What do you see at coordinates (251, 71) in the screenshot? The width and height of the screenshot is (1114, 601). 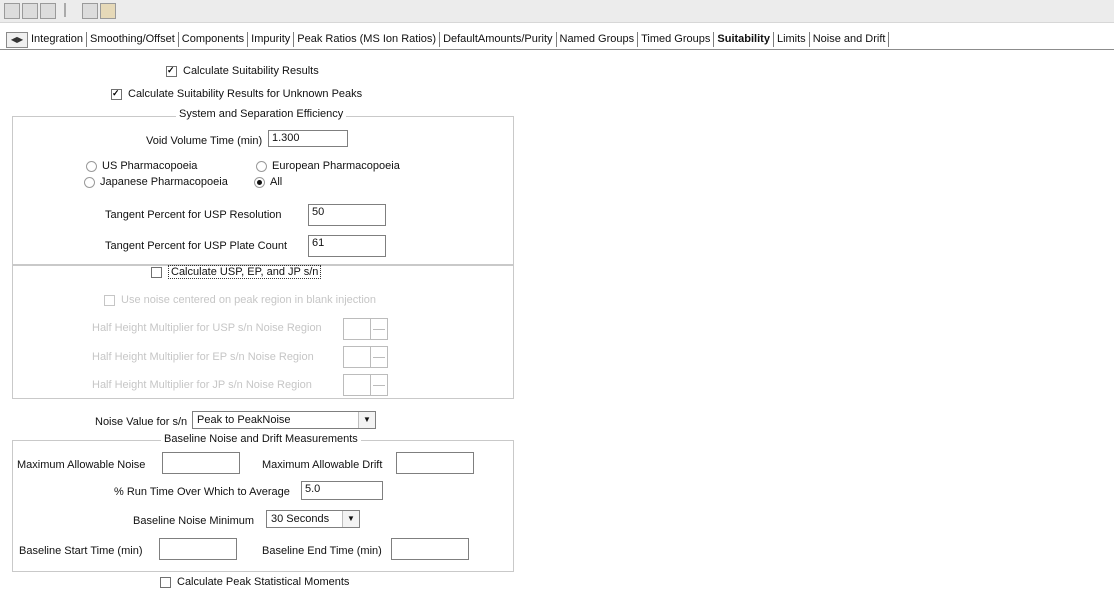 I see `calc-suitability-label: Calculate Suitability Results` at bounding box center [251, 71].